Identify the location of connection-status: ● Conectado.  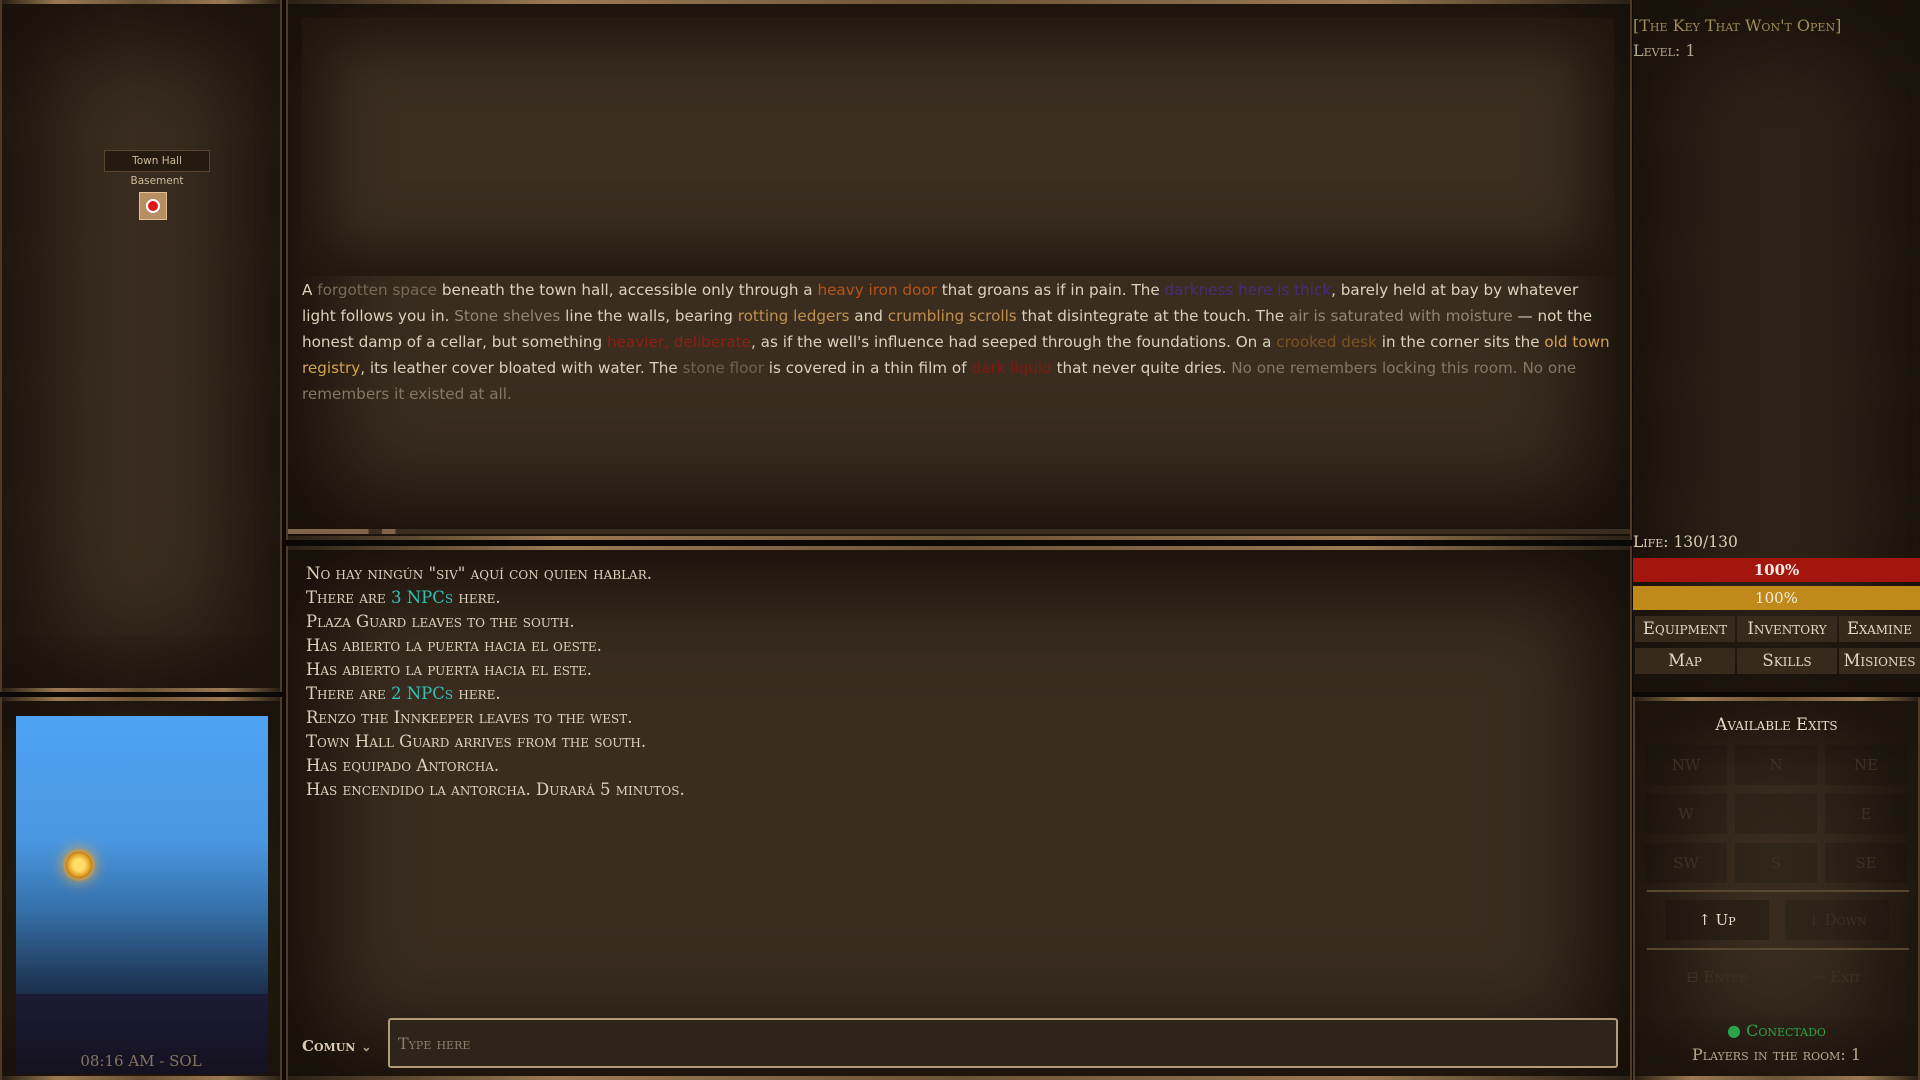
(1776, 1030).